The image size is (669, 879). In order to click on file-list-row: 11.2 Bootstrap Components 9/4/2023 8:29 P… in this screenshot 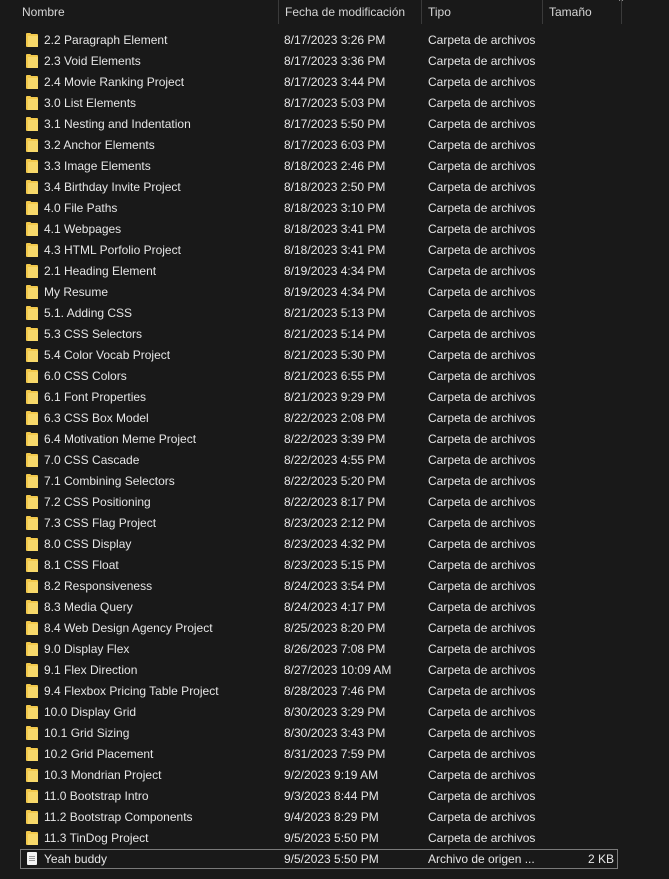, I will do `click(334, 817)`.